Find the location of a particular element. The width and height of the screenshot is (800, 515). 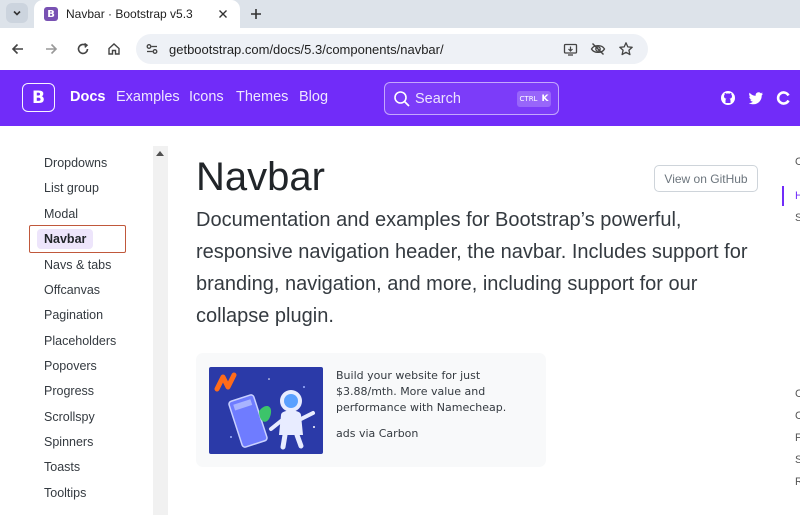

sidebar-item-progress: Progress is located at coordinates (69, 391).